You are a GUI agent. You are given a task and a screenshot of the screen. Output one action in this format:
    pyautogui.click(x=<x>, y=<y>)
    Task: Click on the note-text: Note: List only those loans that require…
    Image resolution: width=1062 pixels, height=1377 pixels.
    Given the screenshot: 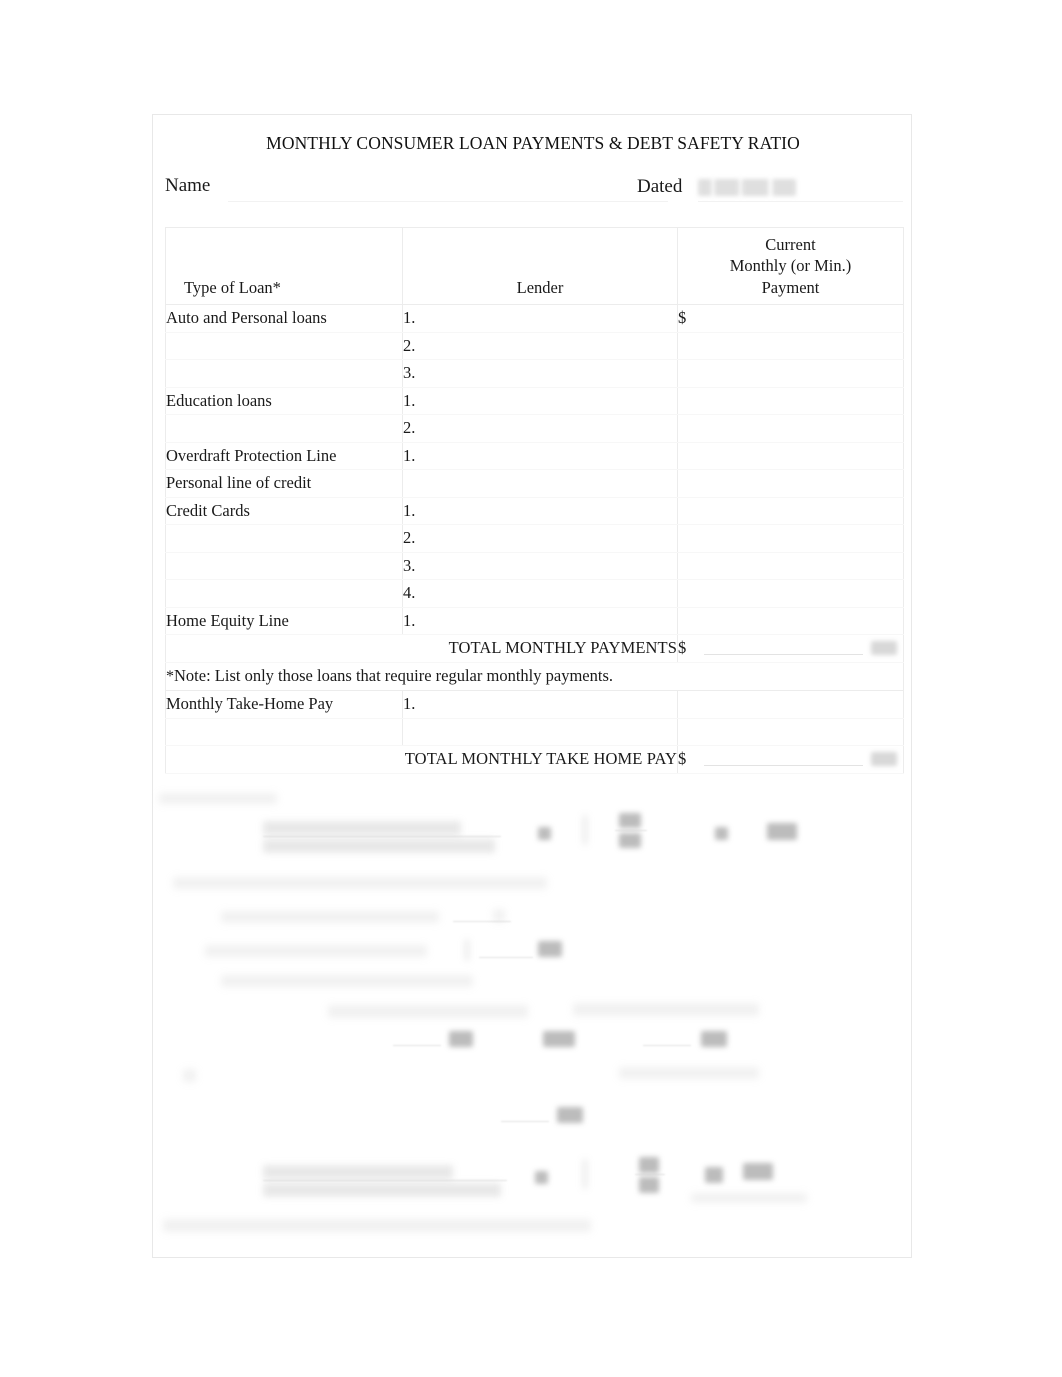 What is the action you would take?
    pyautogui.click(x=393, y=675)
    